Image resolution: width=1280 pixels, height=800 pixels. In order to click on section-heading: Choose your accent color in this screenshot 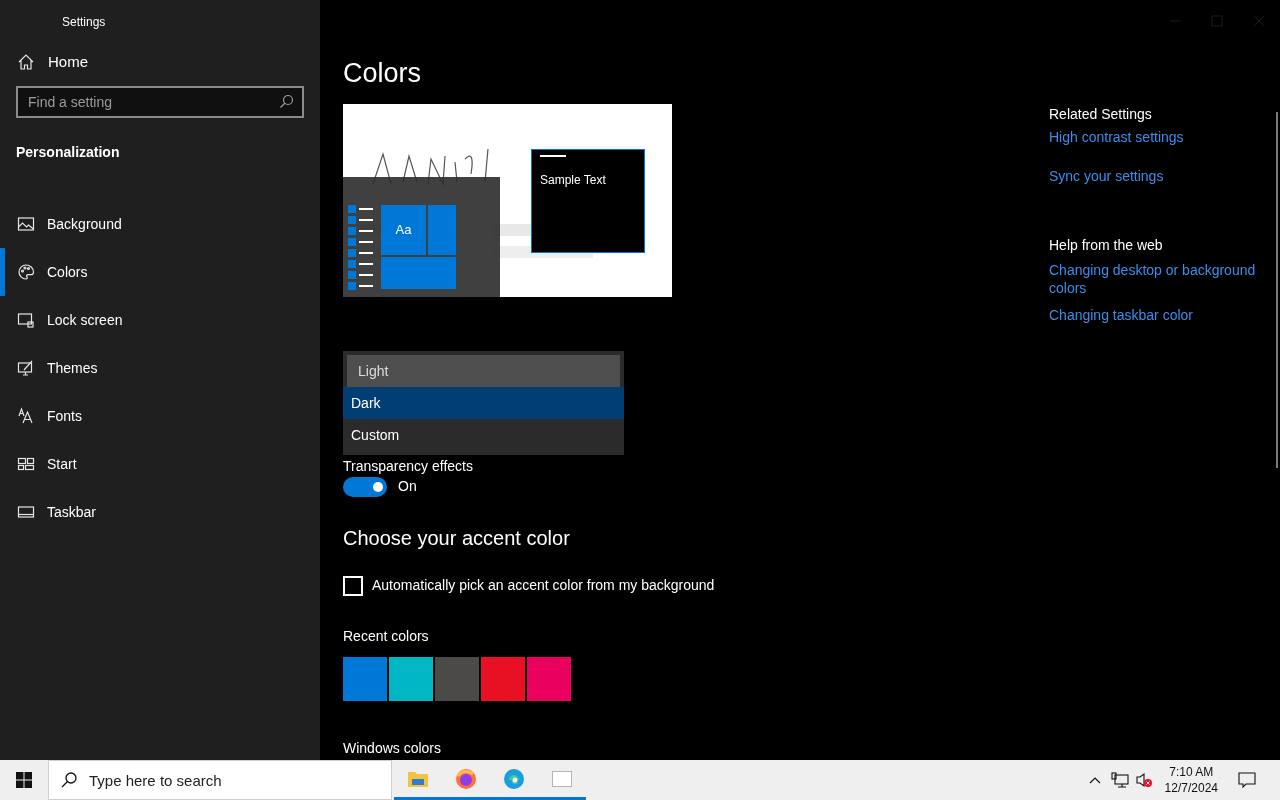, I will do `click(456, 538)`.